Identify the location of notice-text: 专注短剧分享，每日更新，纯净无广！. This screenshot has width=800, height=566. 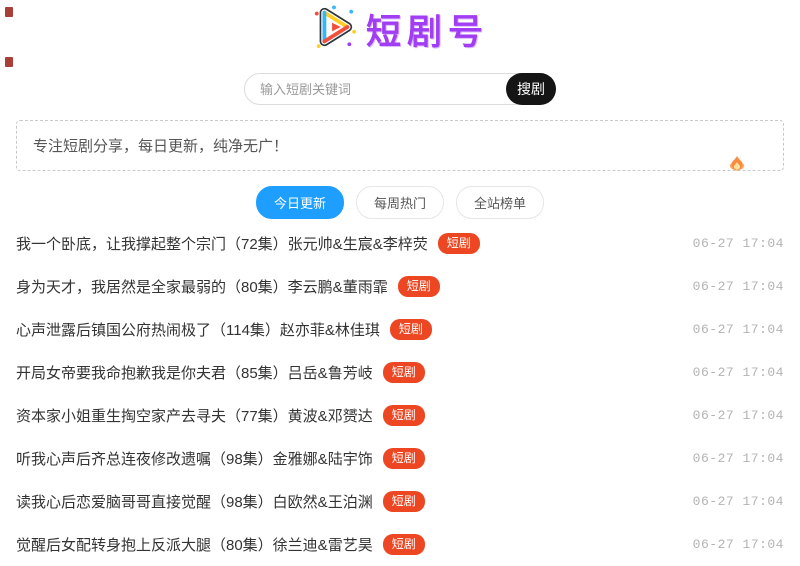
(161, 146).